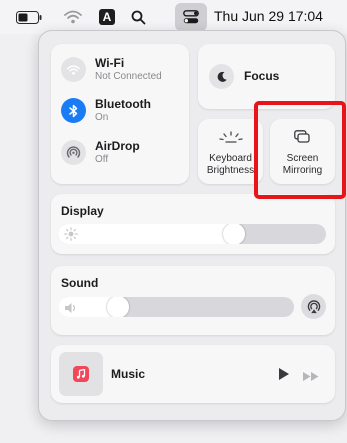  I want to click on wifi-toggle: Wi-Fi Not Connected, so click(111, 69).